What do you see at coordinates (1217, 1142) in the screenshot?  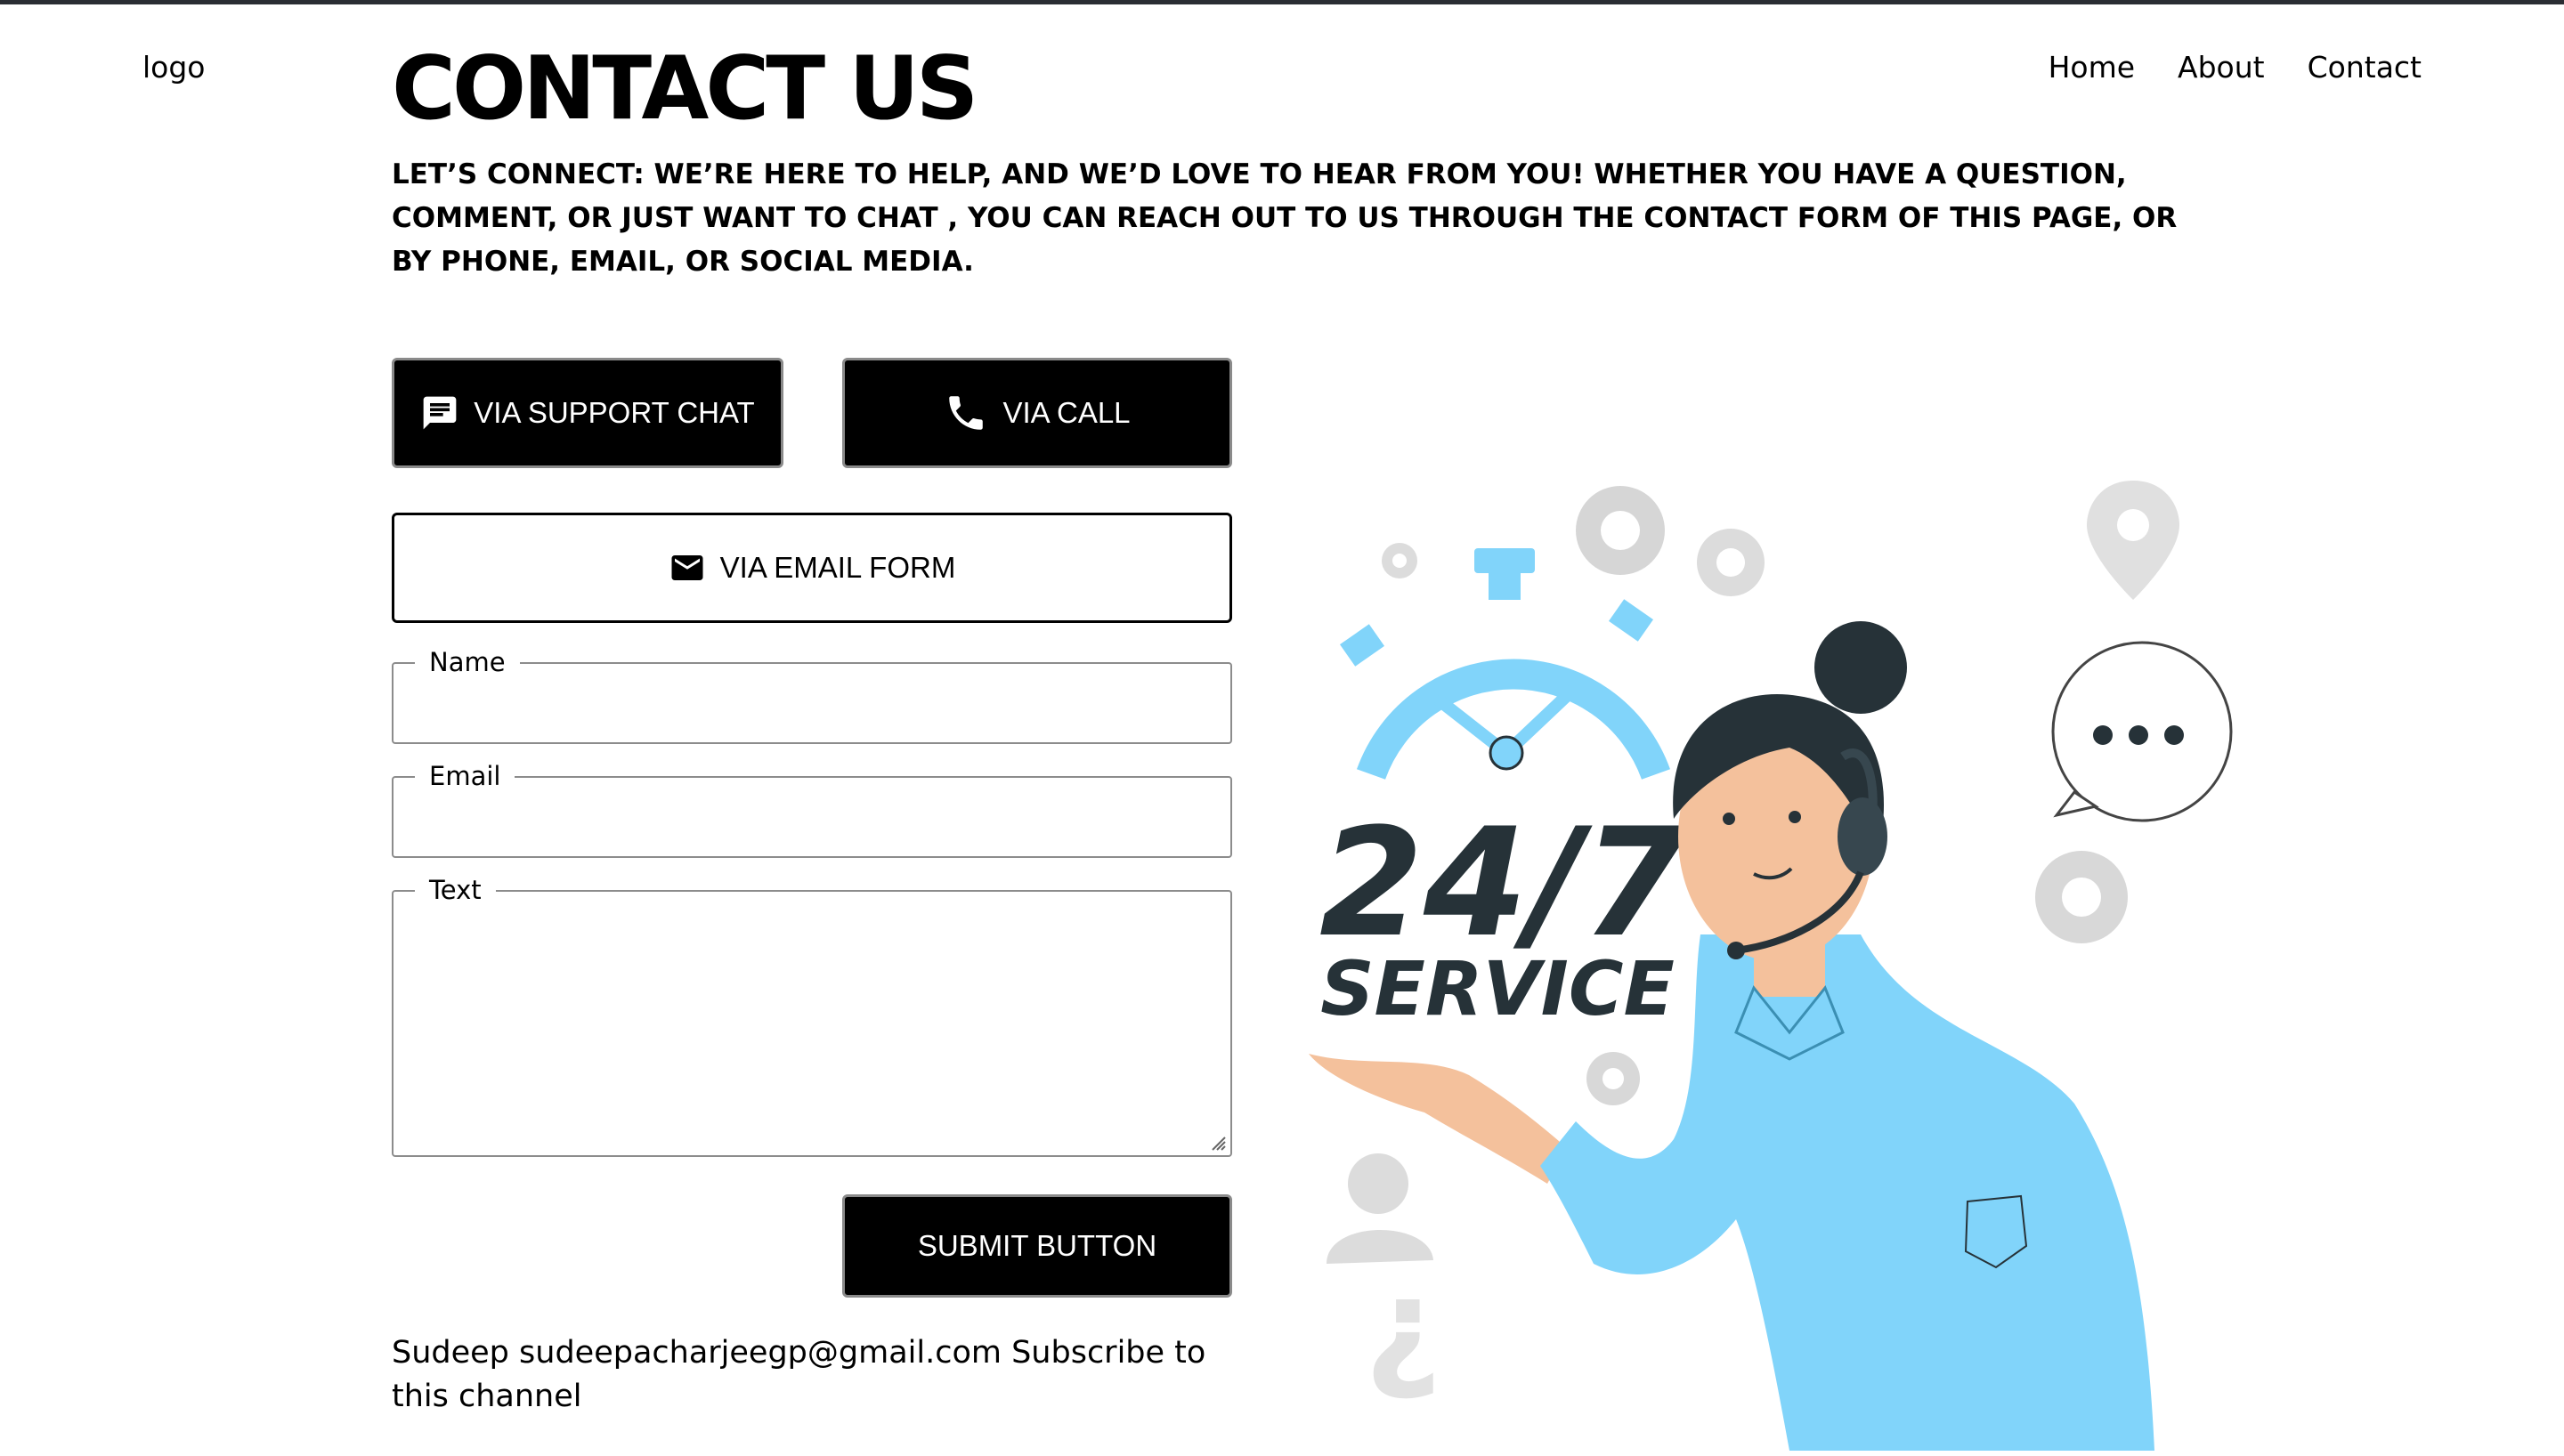 I see `resize-grip-icon` at bounding box center [1217, 1142].